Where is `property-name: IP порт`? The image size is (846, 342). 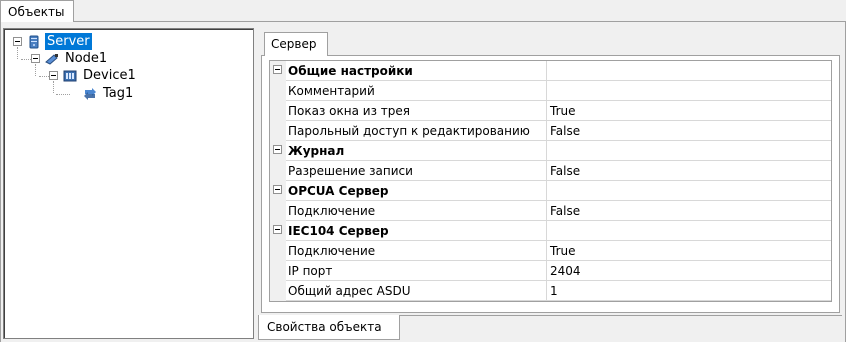
property-name: IP порт is located at coordinates (416, 270).